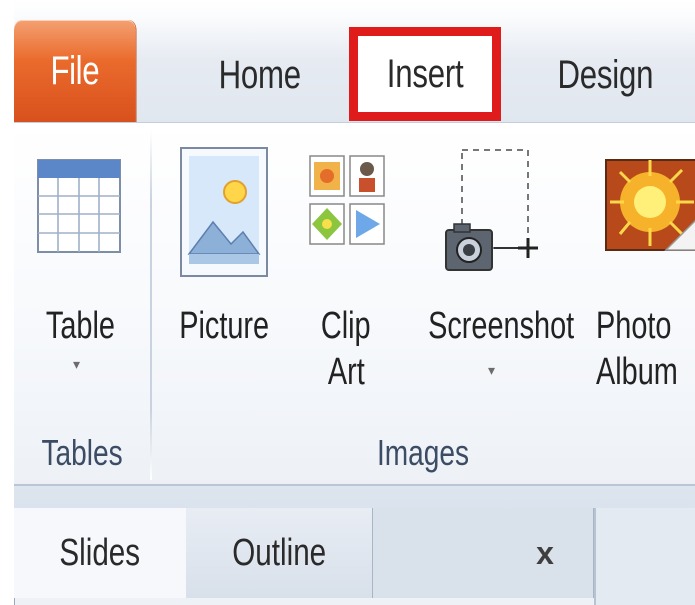 The image size is (695, 605). I want to click on tab-insert-label: Insert, so click(425, 73).